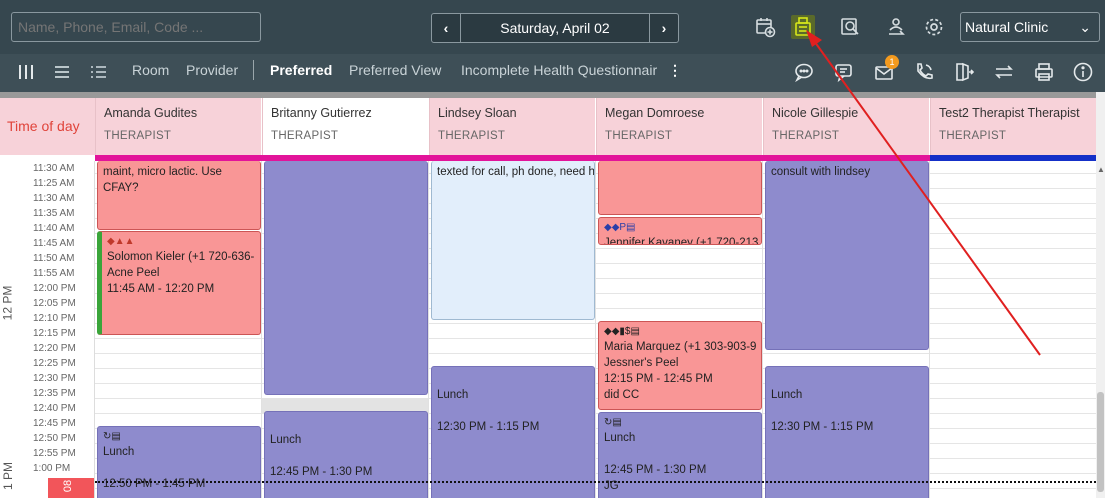  I want to click on logout-icon, so click(964, 72).